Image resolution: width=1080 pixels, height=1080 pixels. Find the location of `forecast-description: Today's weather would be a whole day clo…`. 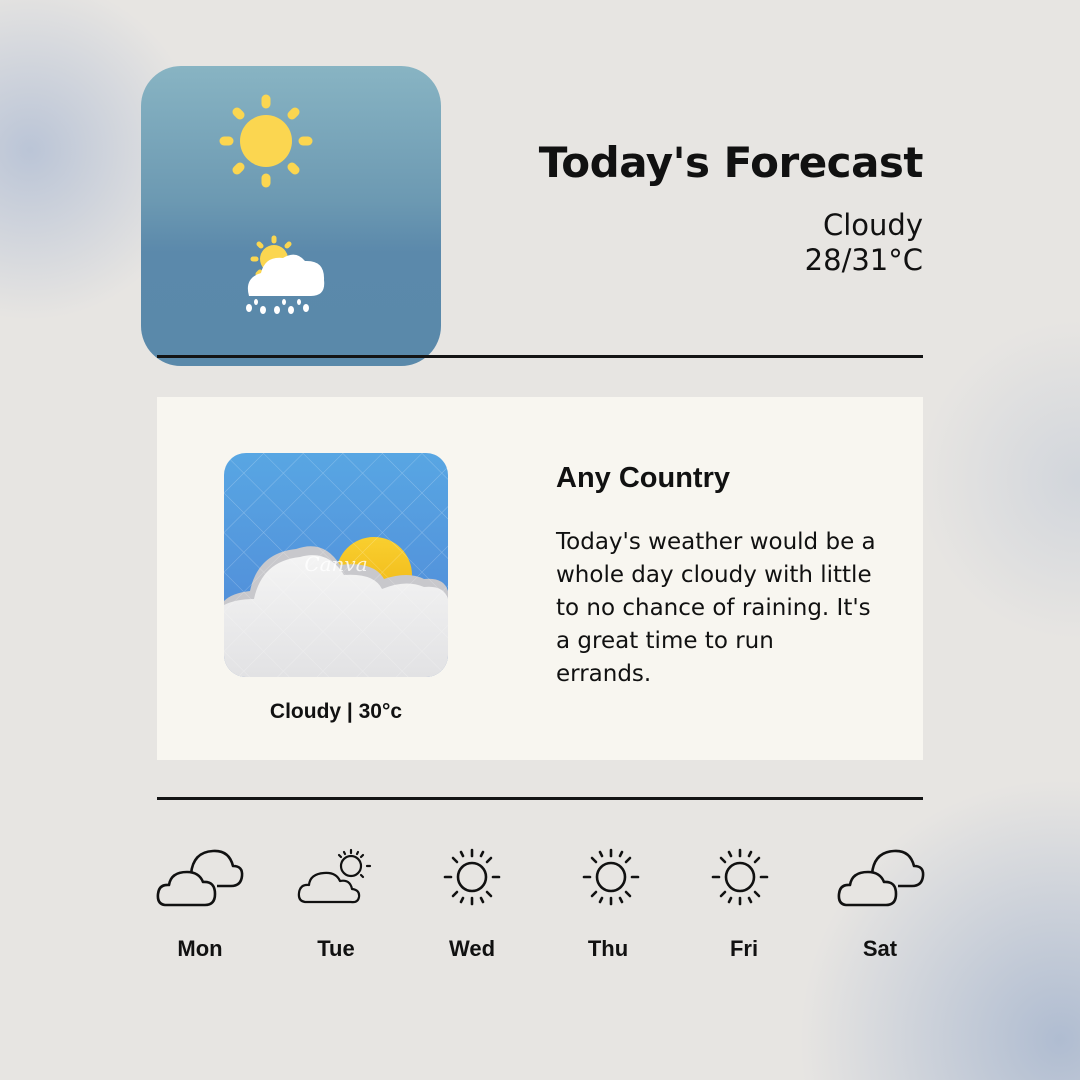

forecast-description: Today's weather would be a whole day clo… is located at coordinates (716, 608).